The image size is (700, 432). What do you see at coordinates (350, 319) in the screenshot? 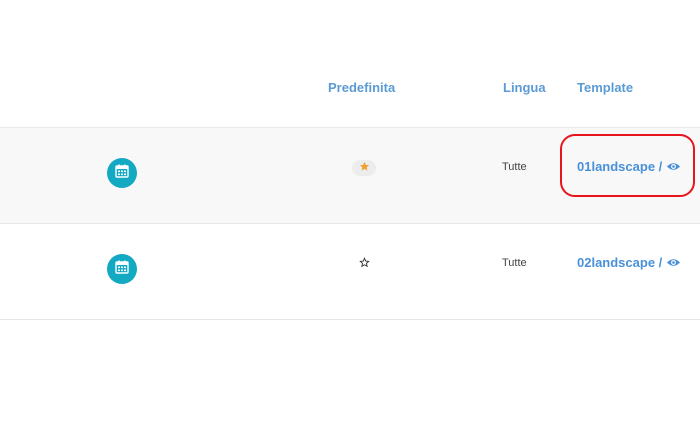
I see `row-divider` at bounding box center [350, 319].